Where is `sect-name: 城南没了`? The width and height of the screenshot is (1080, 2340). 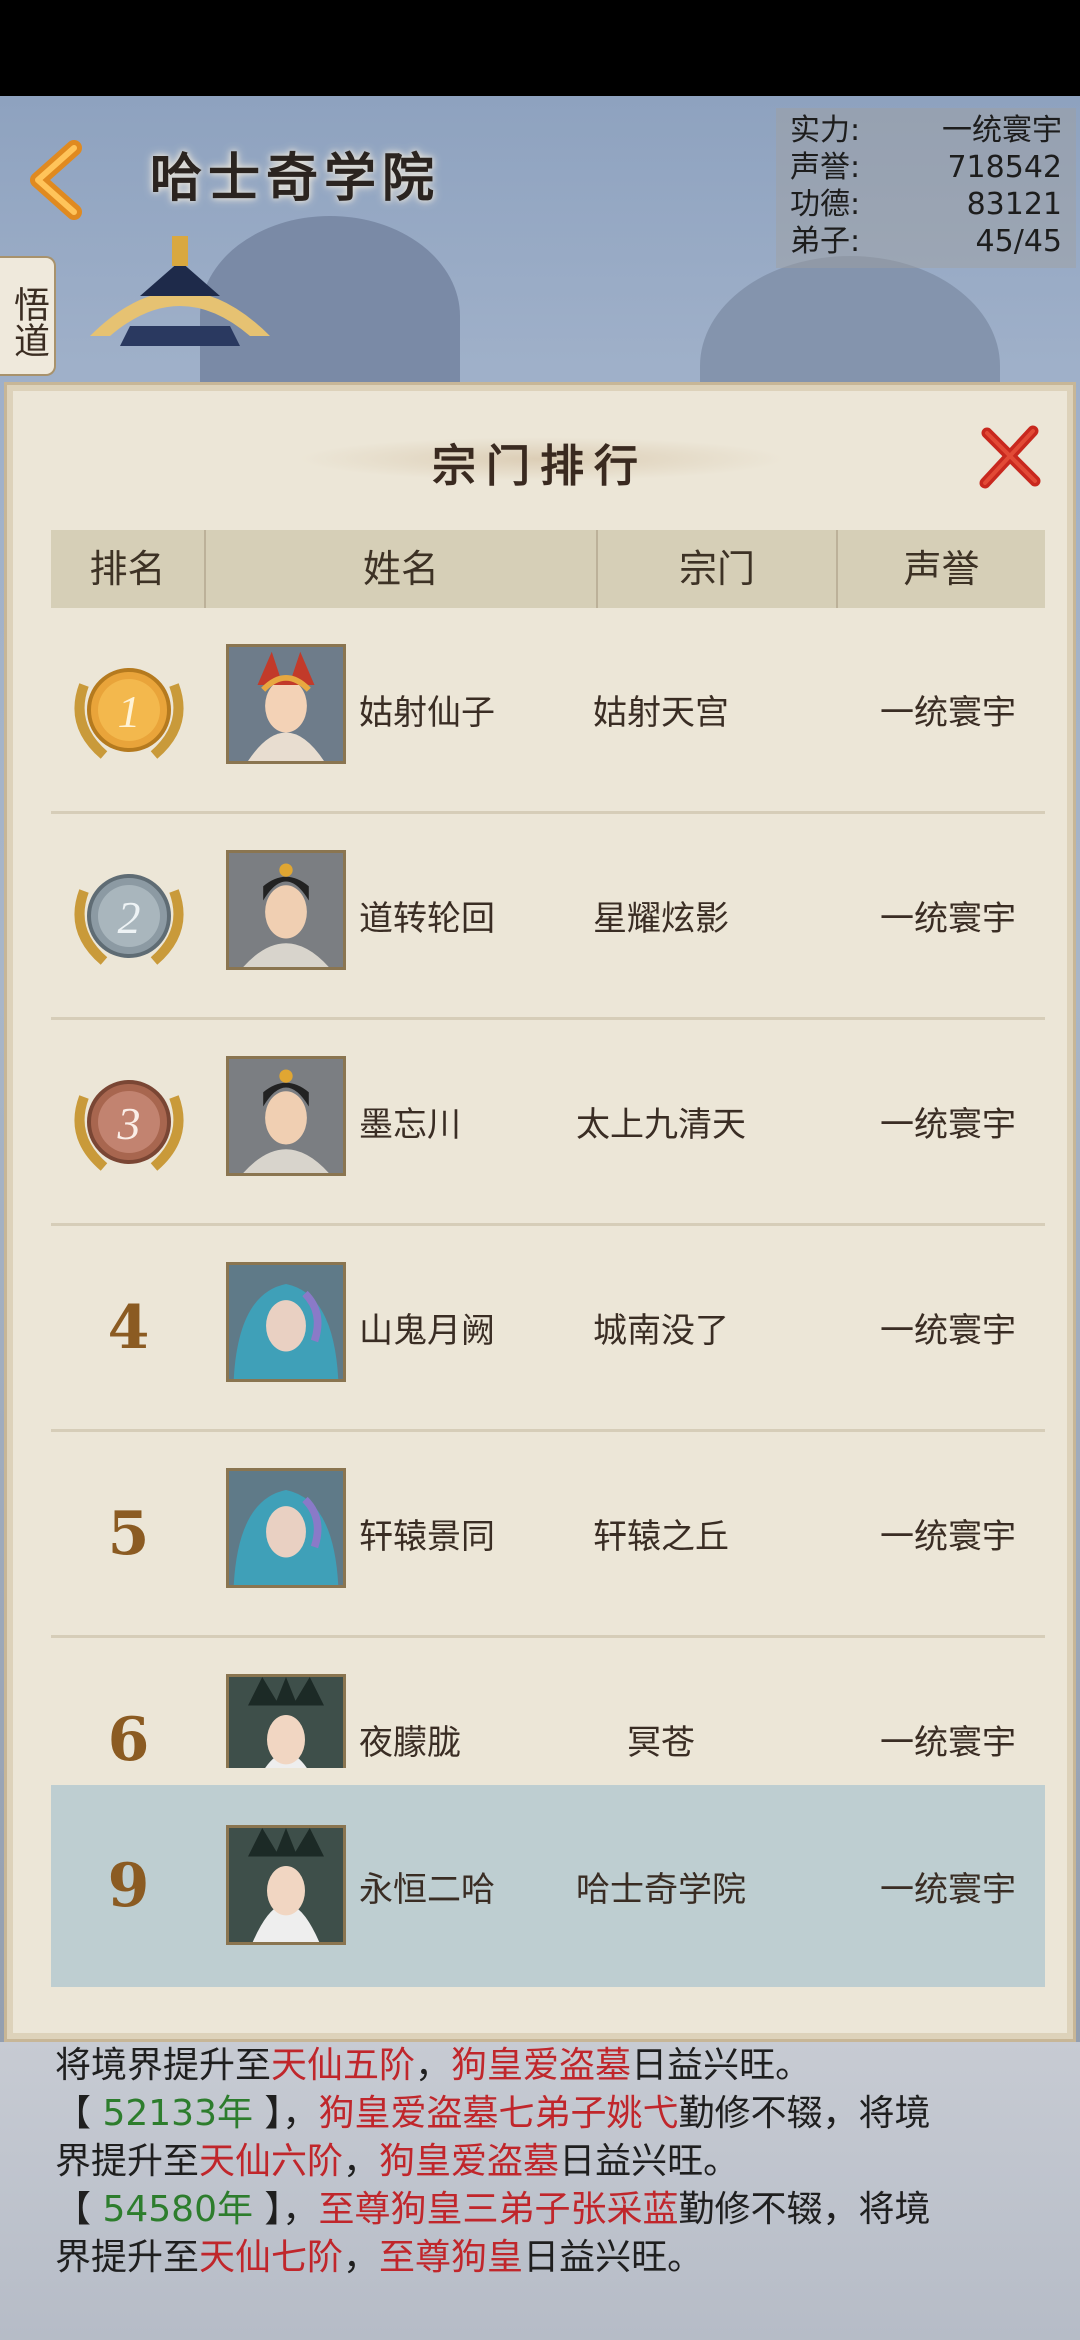 sect-name: 城南没了 is located at coordinates (661, 1331).